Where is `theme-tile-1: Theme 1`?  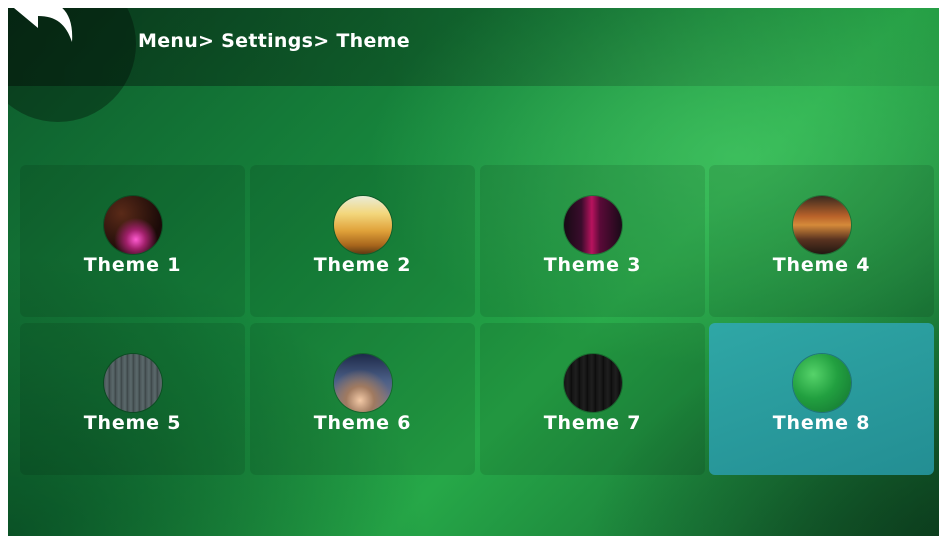
theme-tile-1: Theme 1 is located at coordinates (132, 241).